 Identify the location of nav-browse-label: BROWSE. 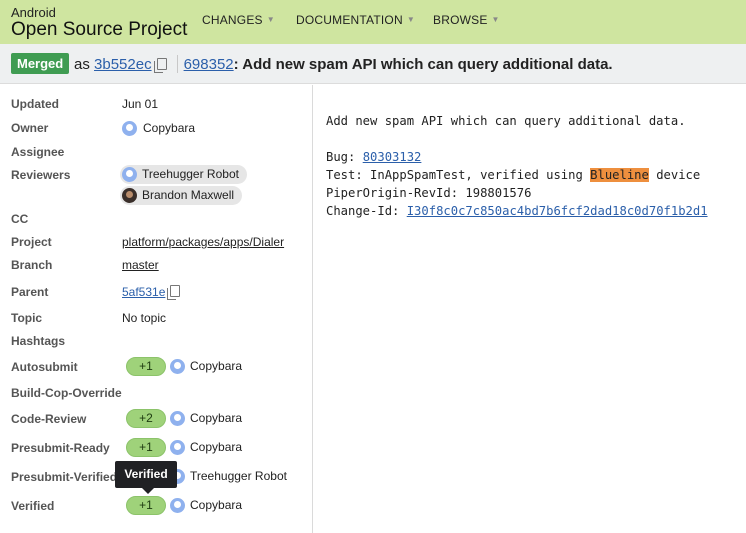
(460, 20).